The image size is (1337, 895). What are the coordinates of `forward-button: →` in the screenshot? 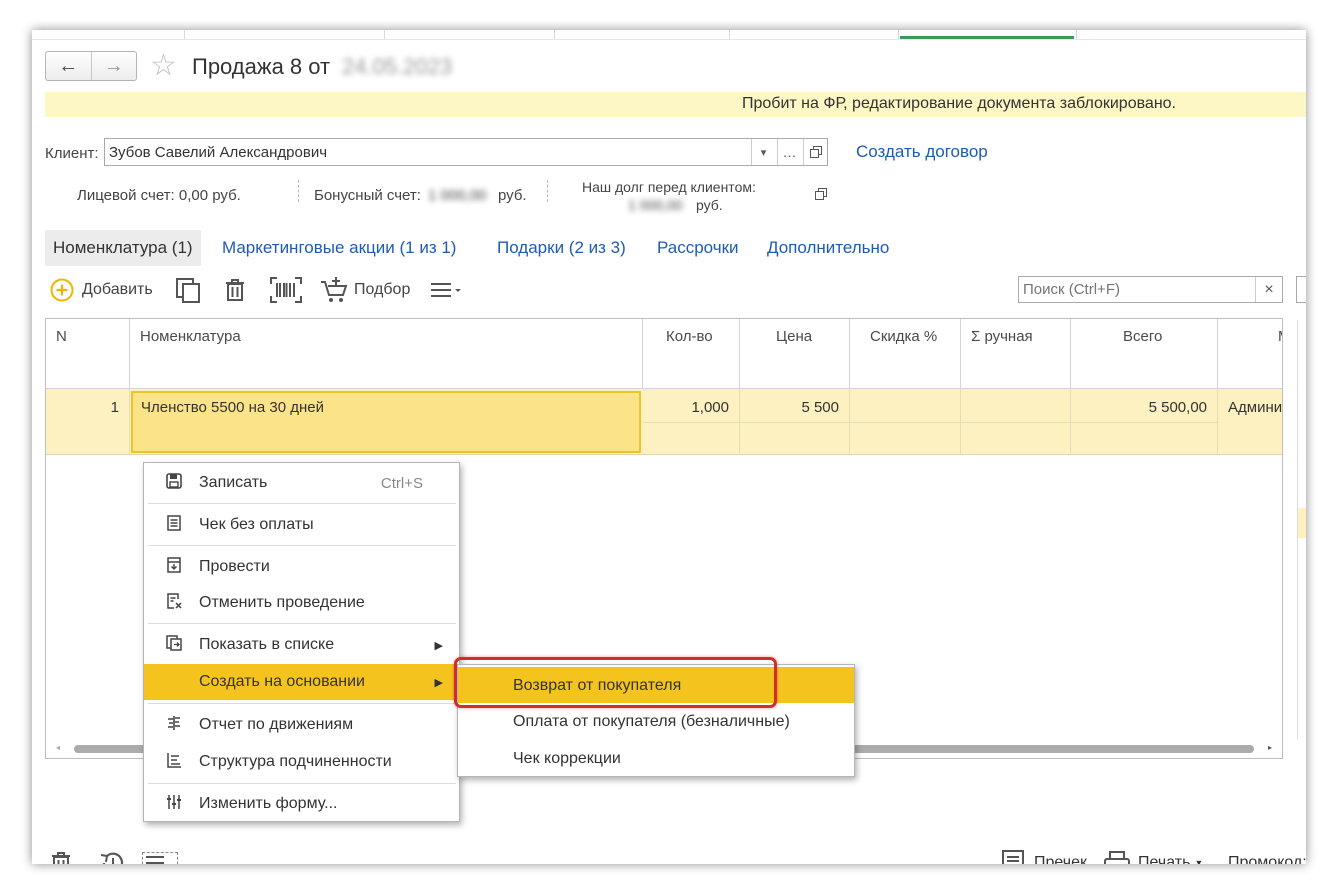 It's located at (113, 66).